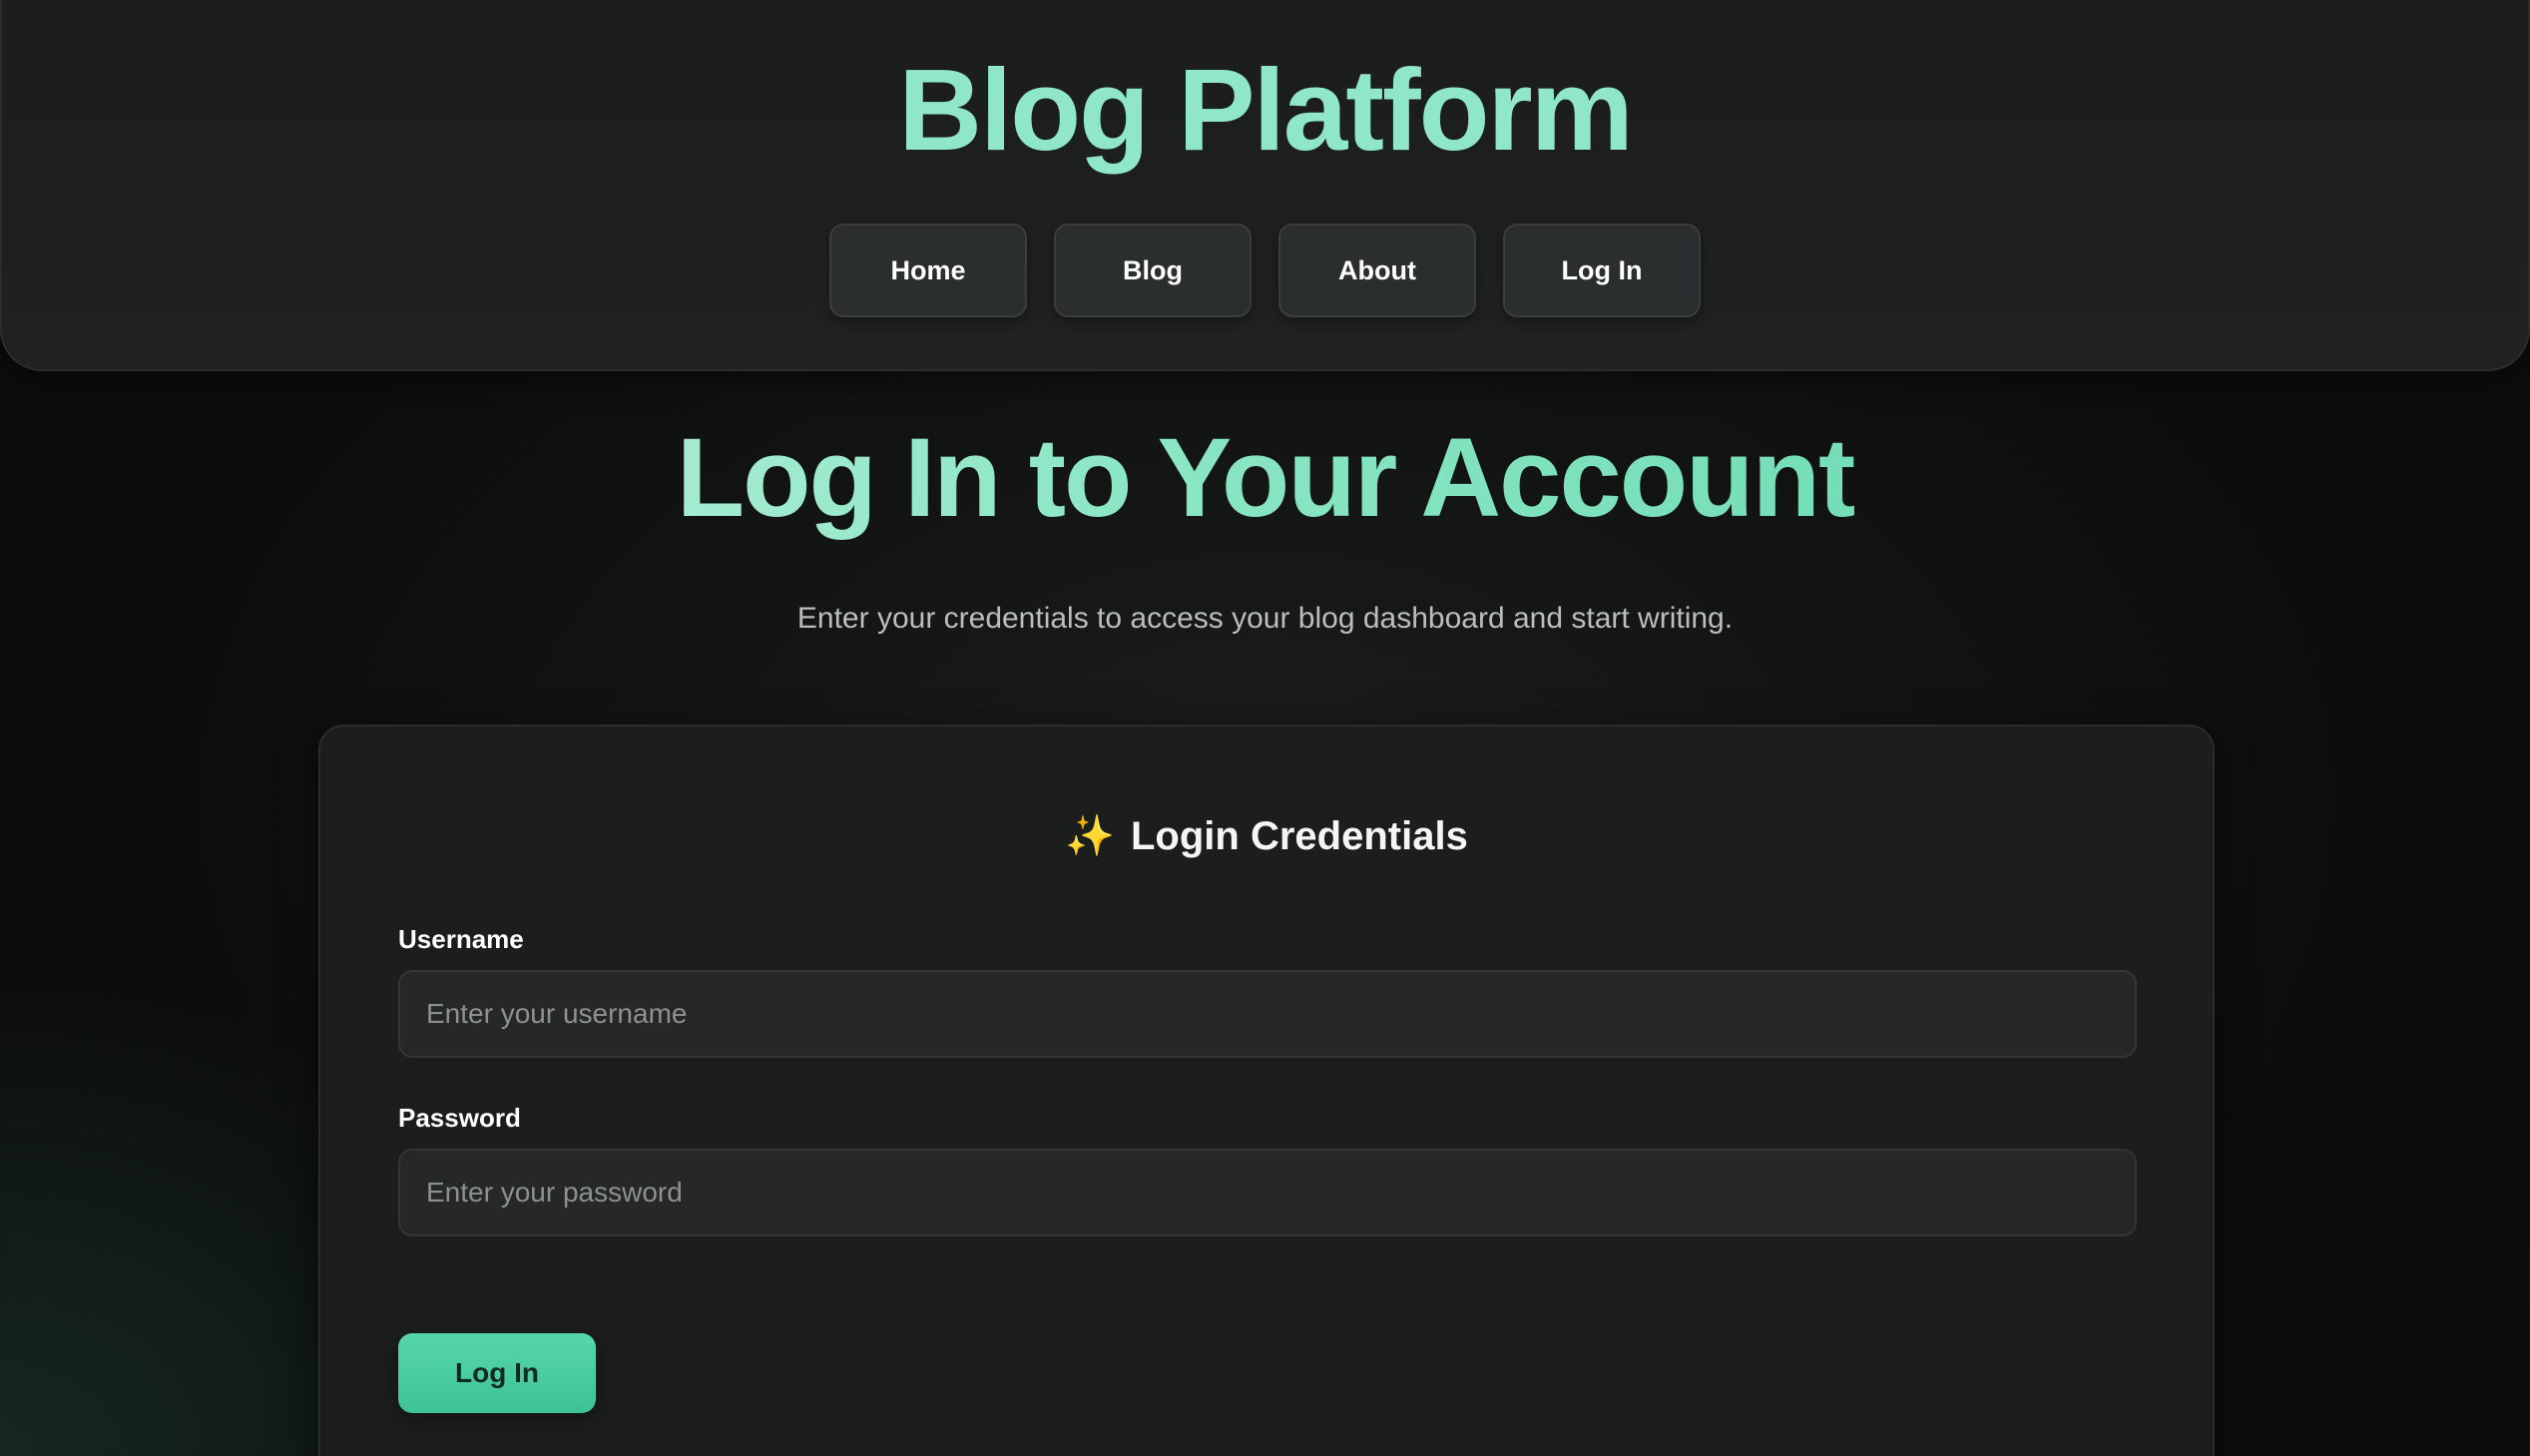  What do you see at coordinates (459, 1118) in the screenshot?
I see `password-label: Password` at bounding box center [459, 1118].